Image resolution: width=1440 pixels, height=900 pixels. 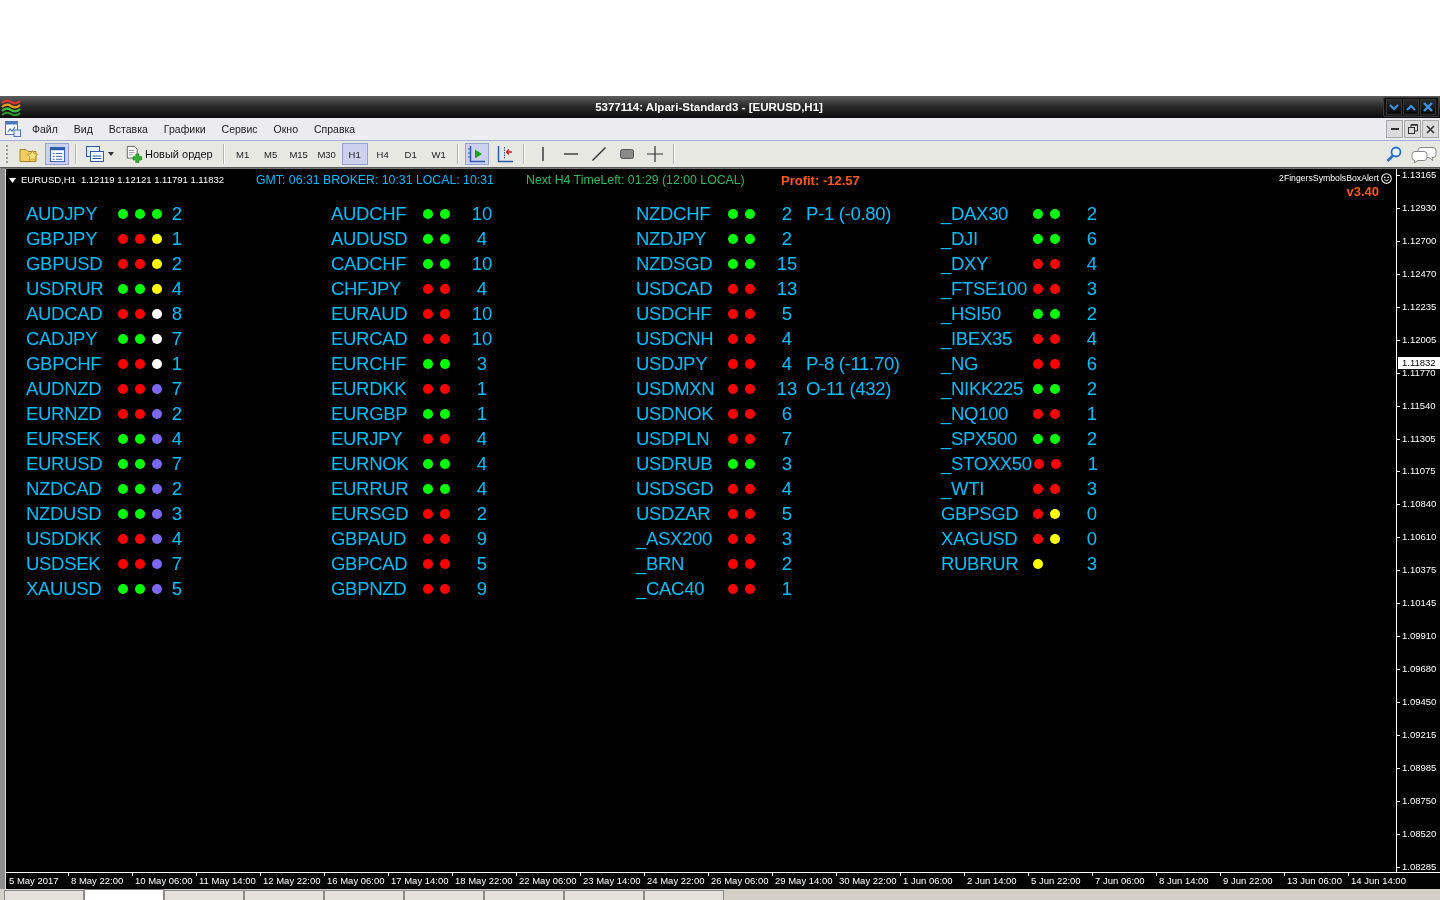 I want to click on symbol-label: _BRN, so click(x=661, y=563).